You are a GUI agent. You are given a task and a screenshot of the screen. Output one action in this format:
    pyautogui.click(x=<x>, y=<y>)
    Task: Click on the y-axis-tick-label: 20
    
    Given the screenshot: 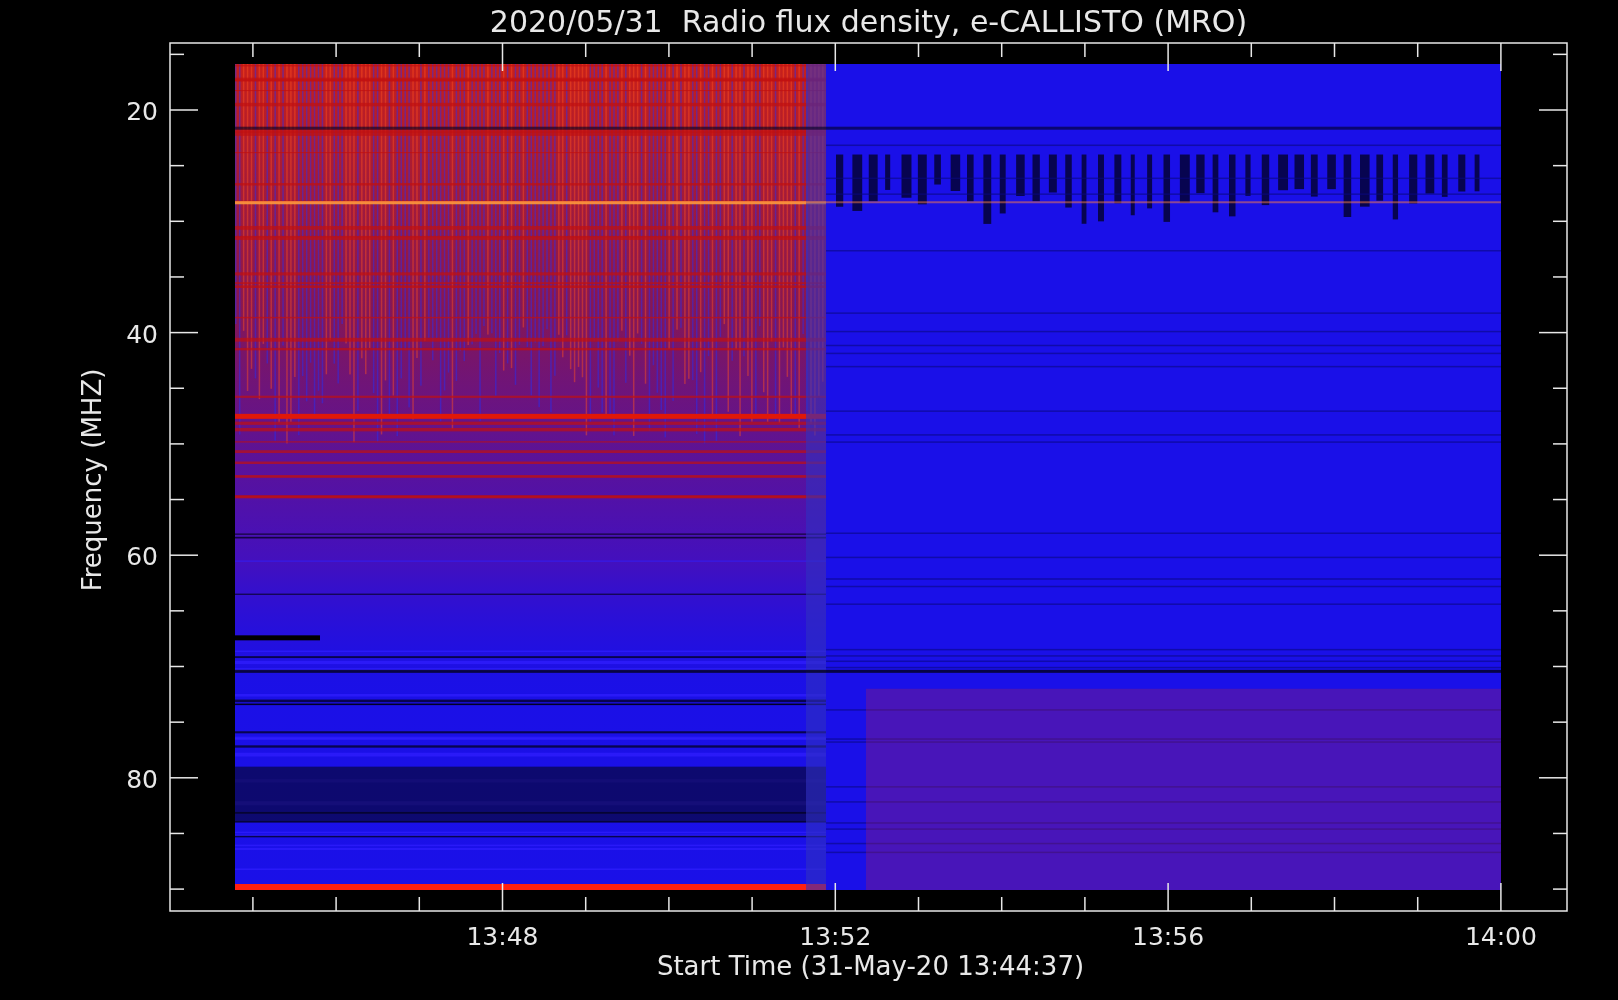 What is the action you would take?
    pyautogui.click(x=142, y=111)
    